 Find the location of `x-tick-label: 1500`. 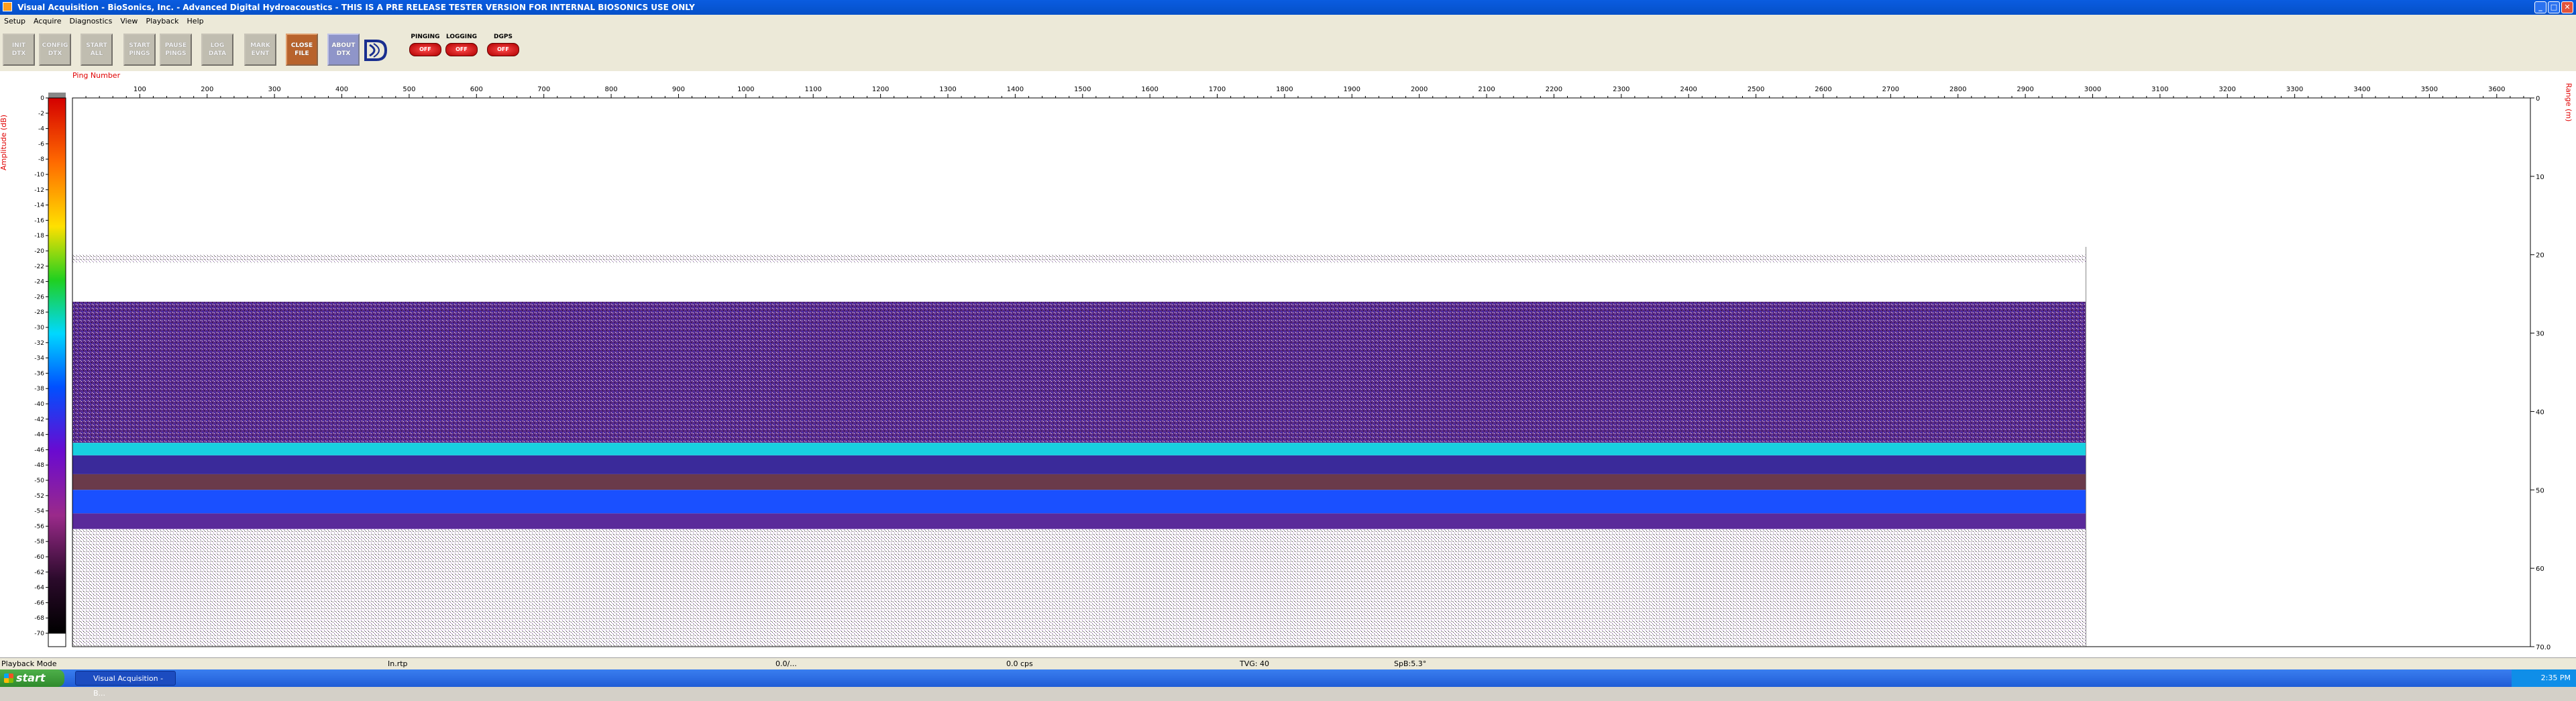

x-tick-label: 1500 is located at coordinates (1082, 90).